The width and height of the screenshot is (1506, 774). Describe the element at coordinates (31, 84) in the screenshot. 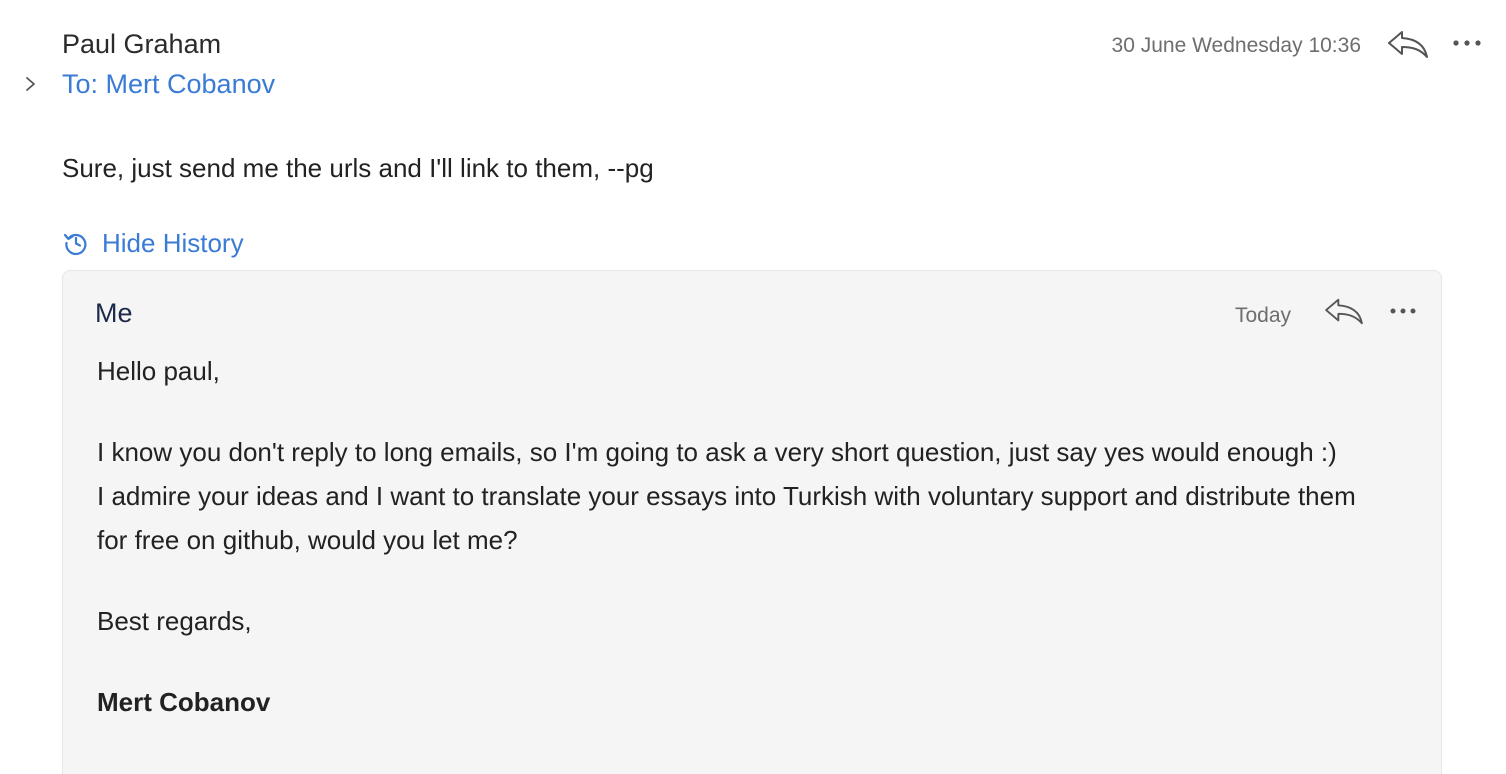

I see `chevron-right-icon` at that location.